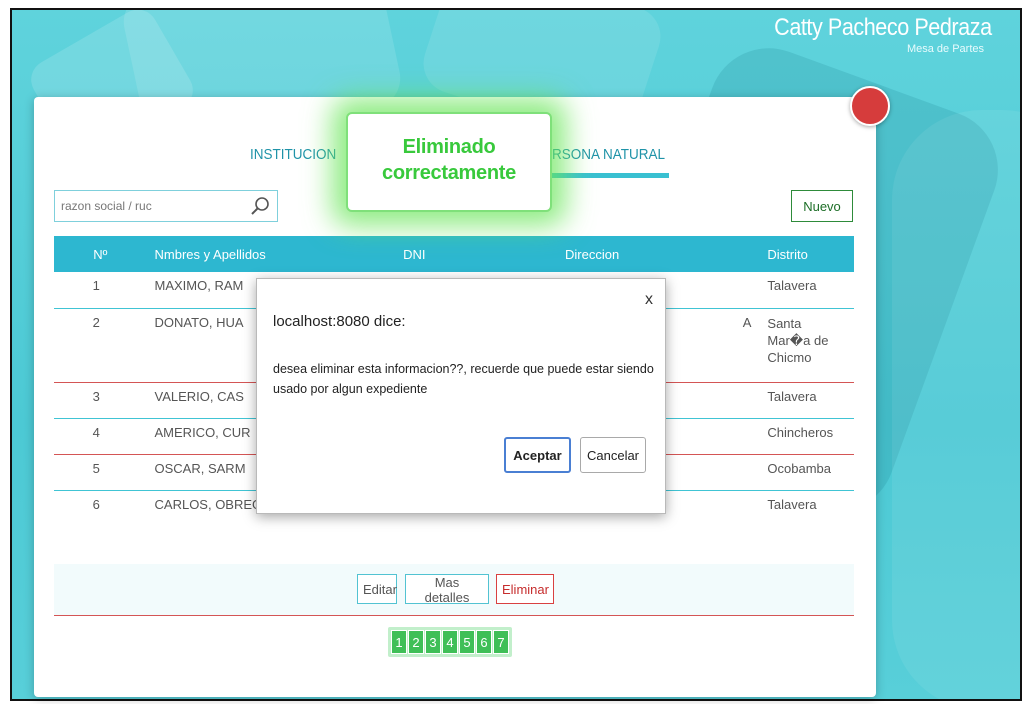  Describe the element at coordinates (100, 290) in the screenshot. I see `cell-number: 1` at that location.